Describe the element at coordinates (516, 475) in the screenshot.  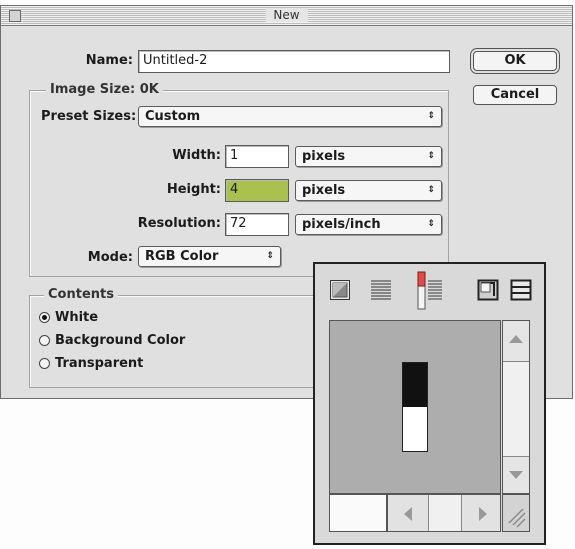
I see `scroll-down-arrow-icon` at that location.